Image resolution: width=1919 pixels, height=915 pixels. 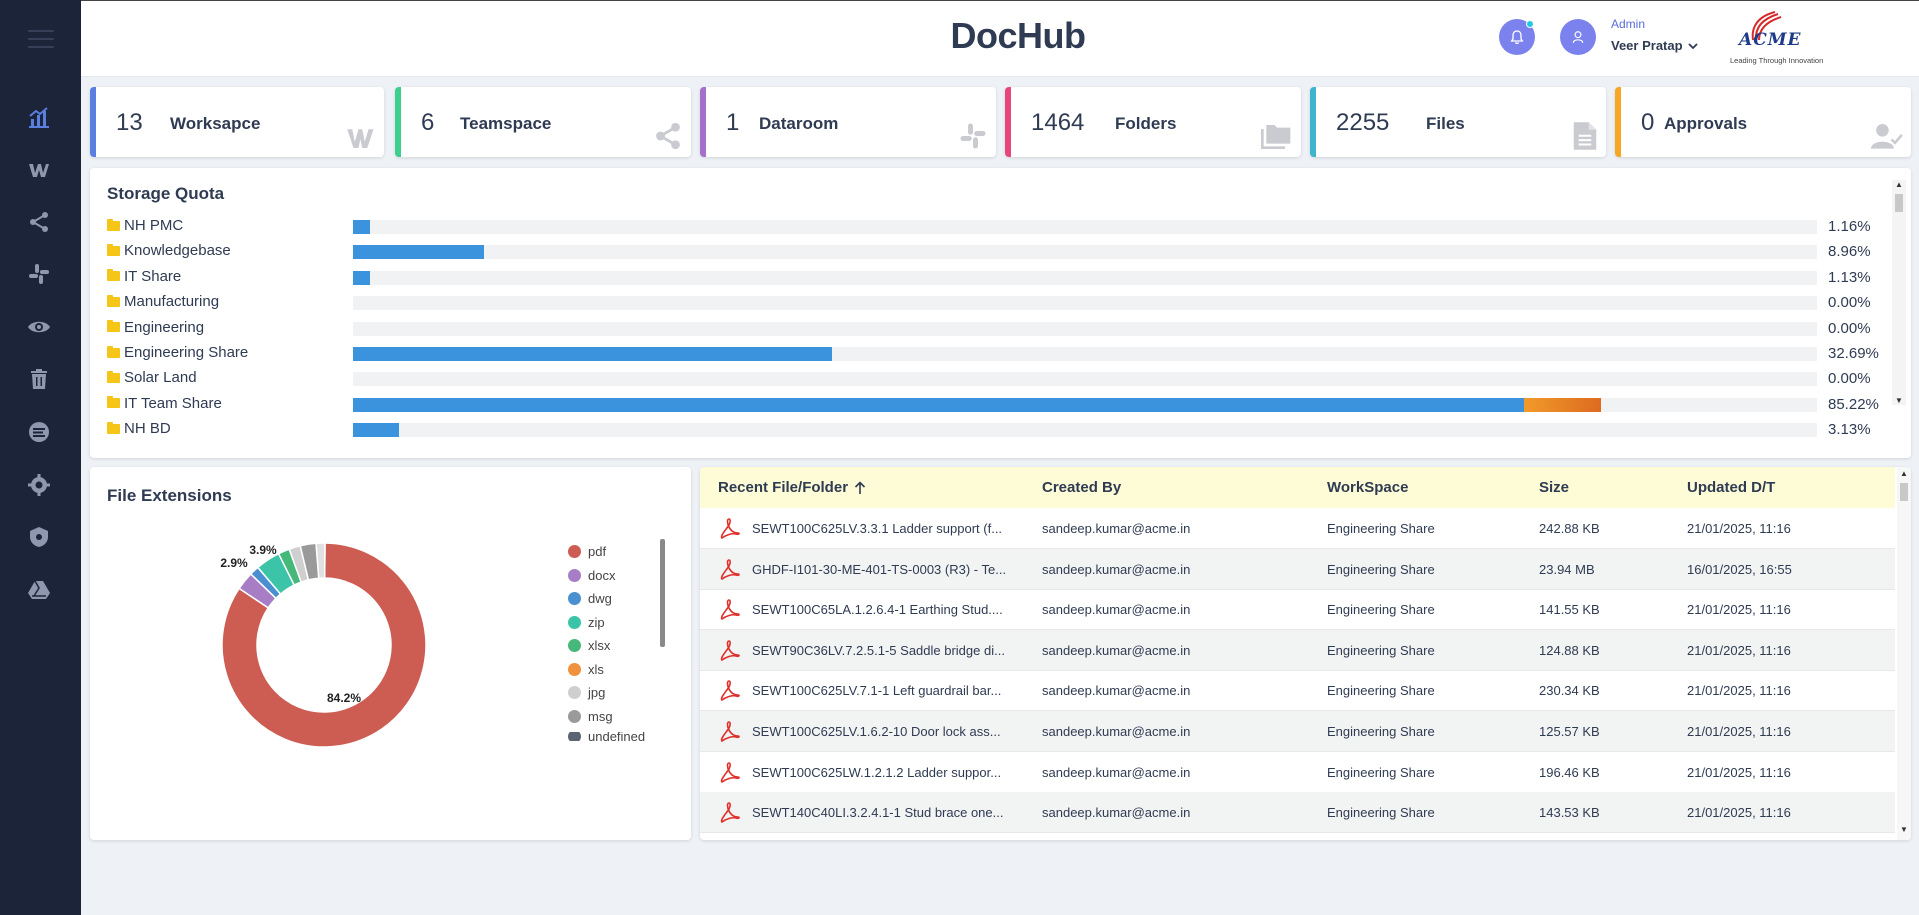 What do you see at coordinates (39, 327) in the screenshot?
I see `eye-icon` at bounding box center [39, 327].